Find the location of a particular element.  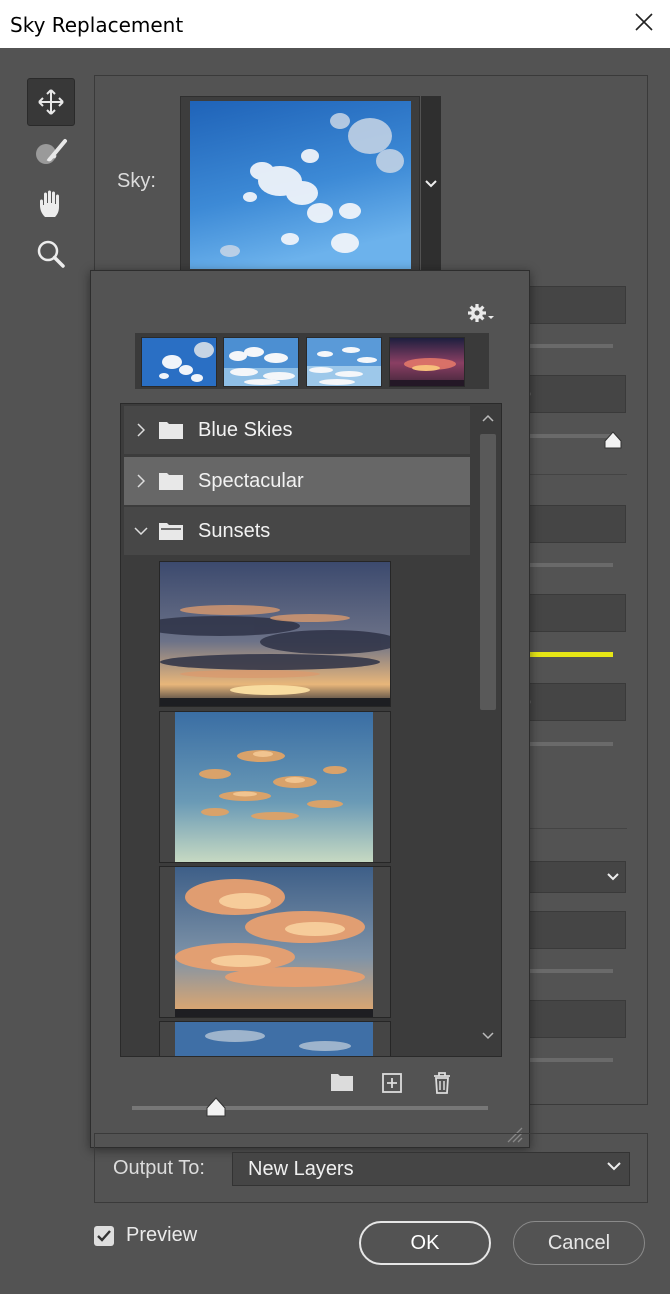

sky-brush-icon is located at coordinates (51, 151).